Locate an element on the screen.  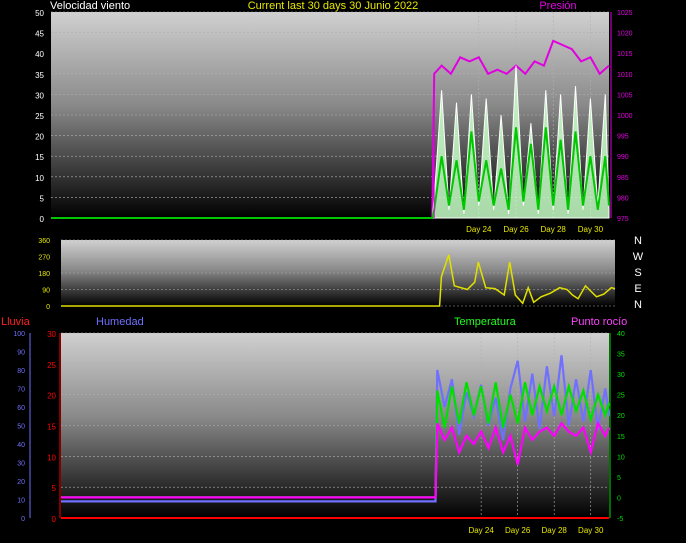
humidity-y-tick-label: 40 is located at coordinates (21, 445).